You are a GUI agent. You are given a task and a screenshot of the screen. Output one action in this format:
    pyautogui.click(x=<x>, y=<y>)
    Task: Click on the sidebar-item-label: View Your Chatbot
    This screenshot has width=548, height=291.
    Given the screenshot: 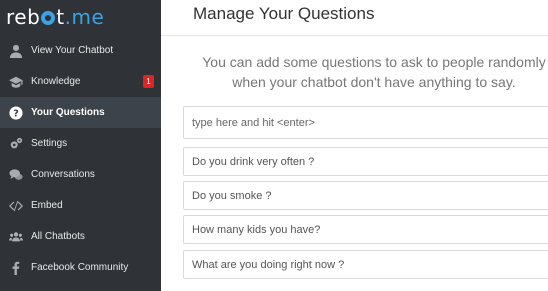 What is the action you would take?
    pyautogui.click(x=72, y=50)
    